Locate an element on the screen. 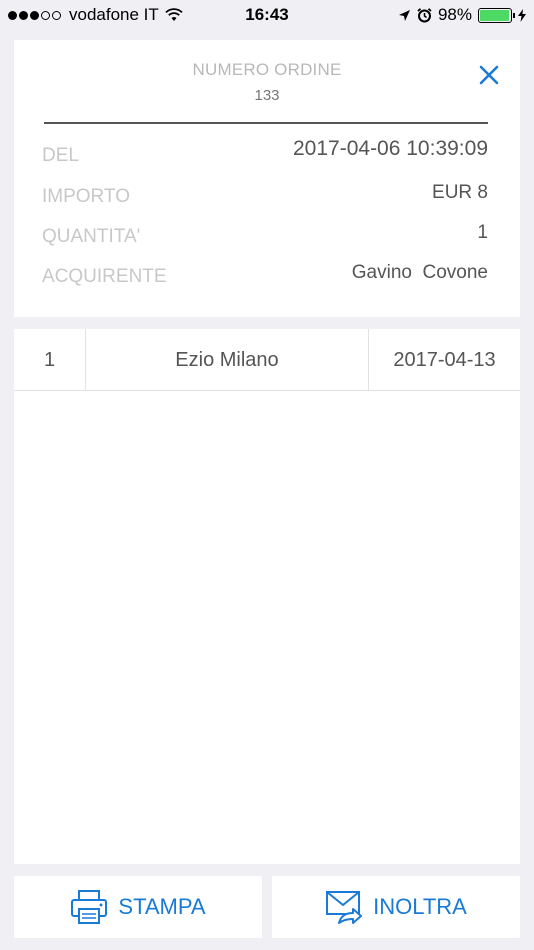  importo-label: IMPORTO is located at coordinates (86, 196).